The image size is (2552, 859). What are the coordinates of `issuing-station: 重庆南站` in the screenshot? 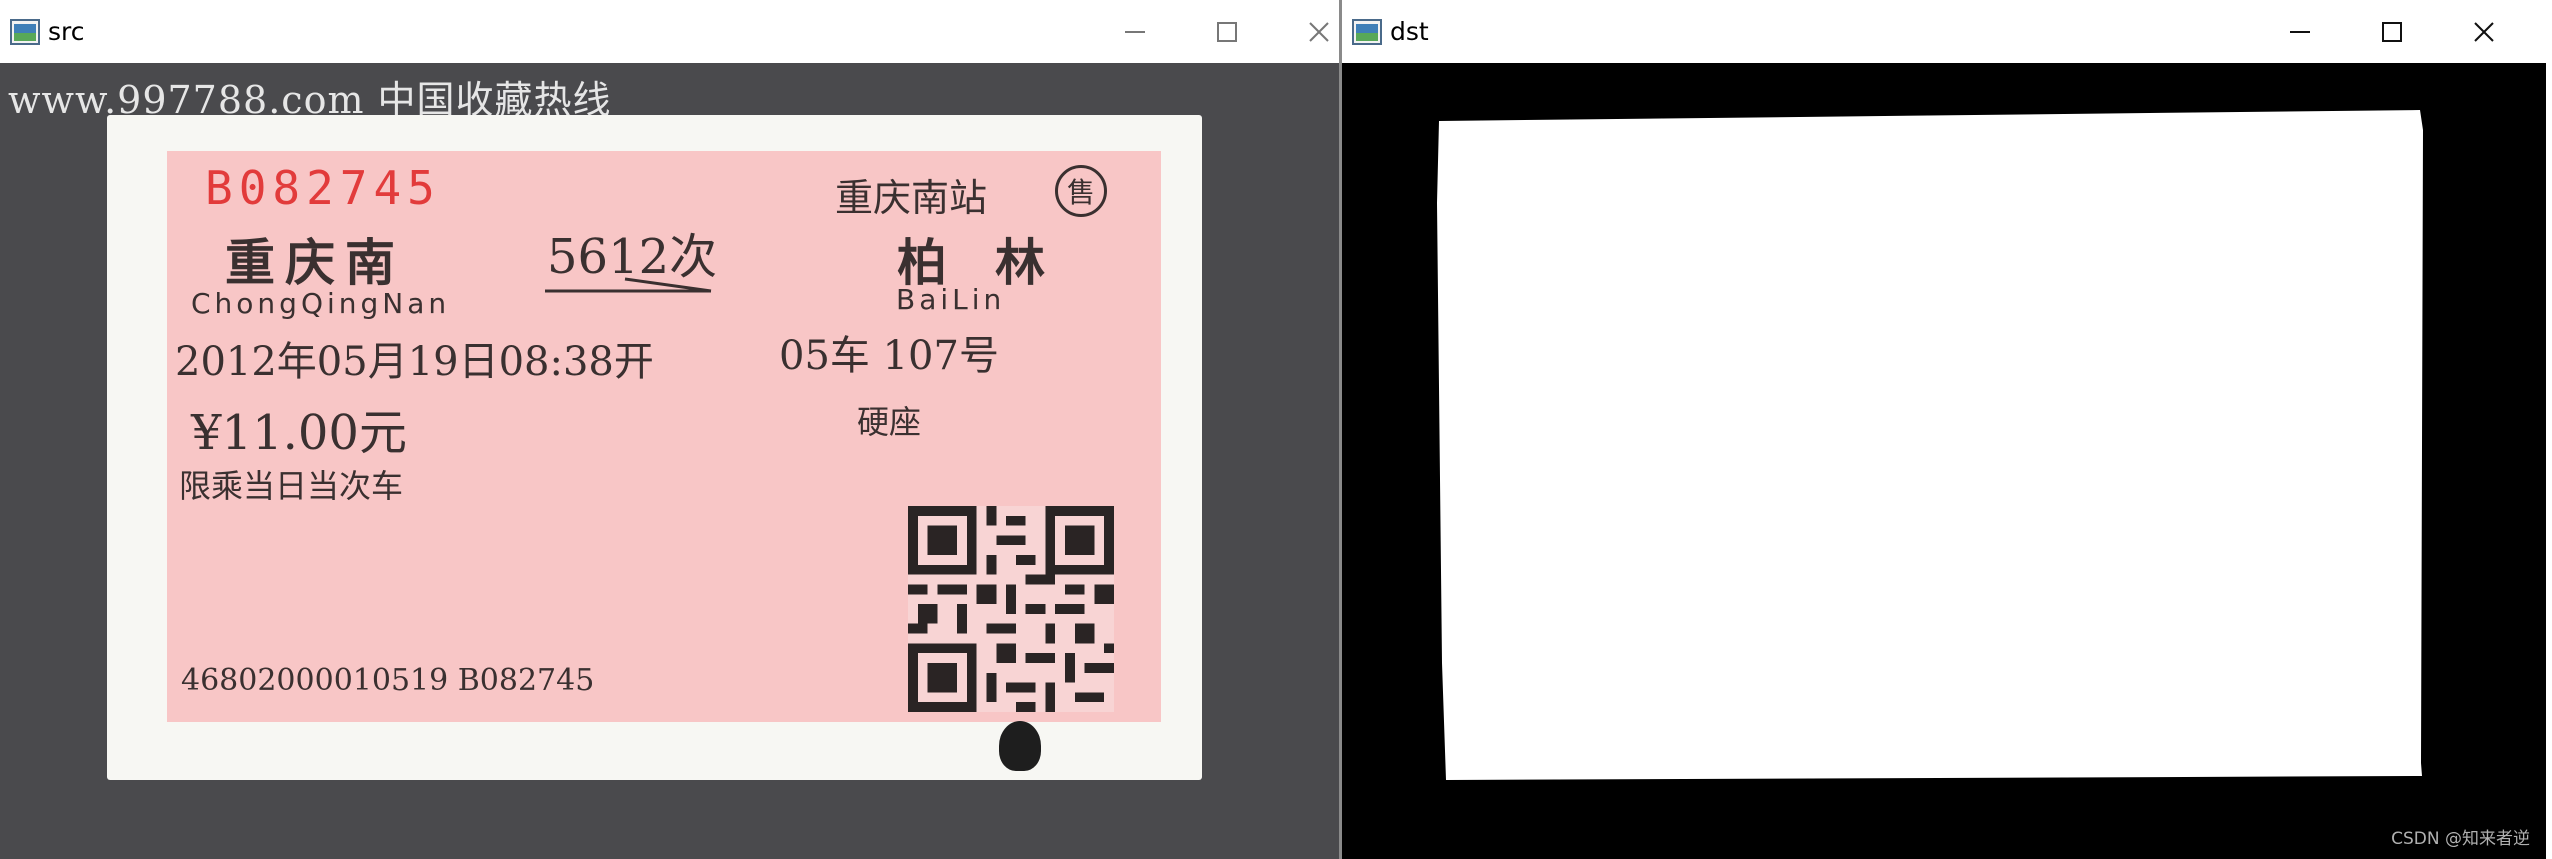 It's located at (911, 198).